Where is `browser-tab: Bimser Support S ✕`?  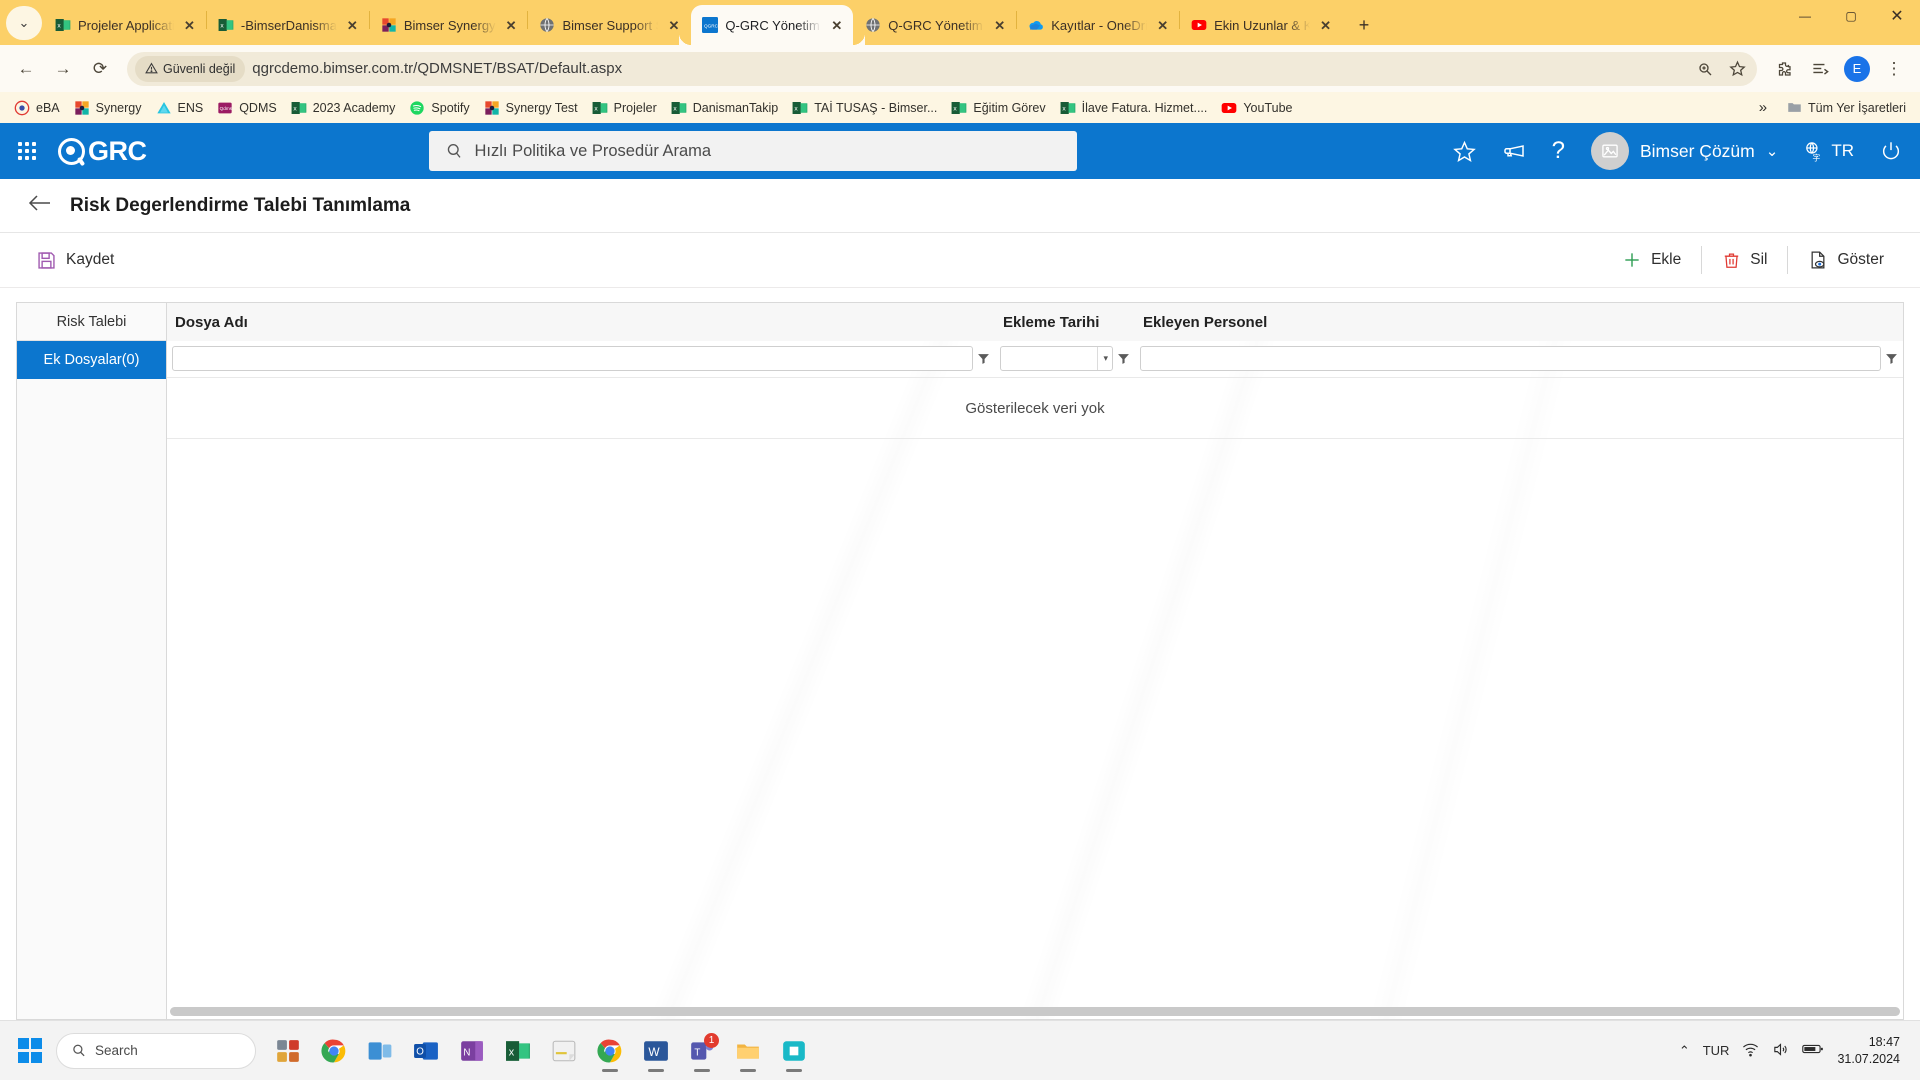 browser-tab: Bimser Support S ✕ is located at coordinates (609, 25).